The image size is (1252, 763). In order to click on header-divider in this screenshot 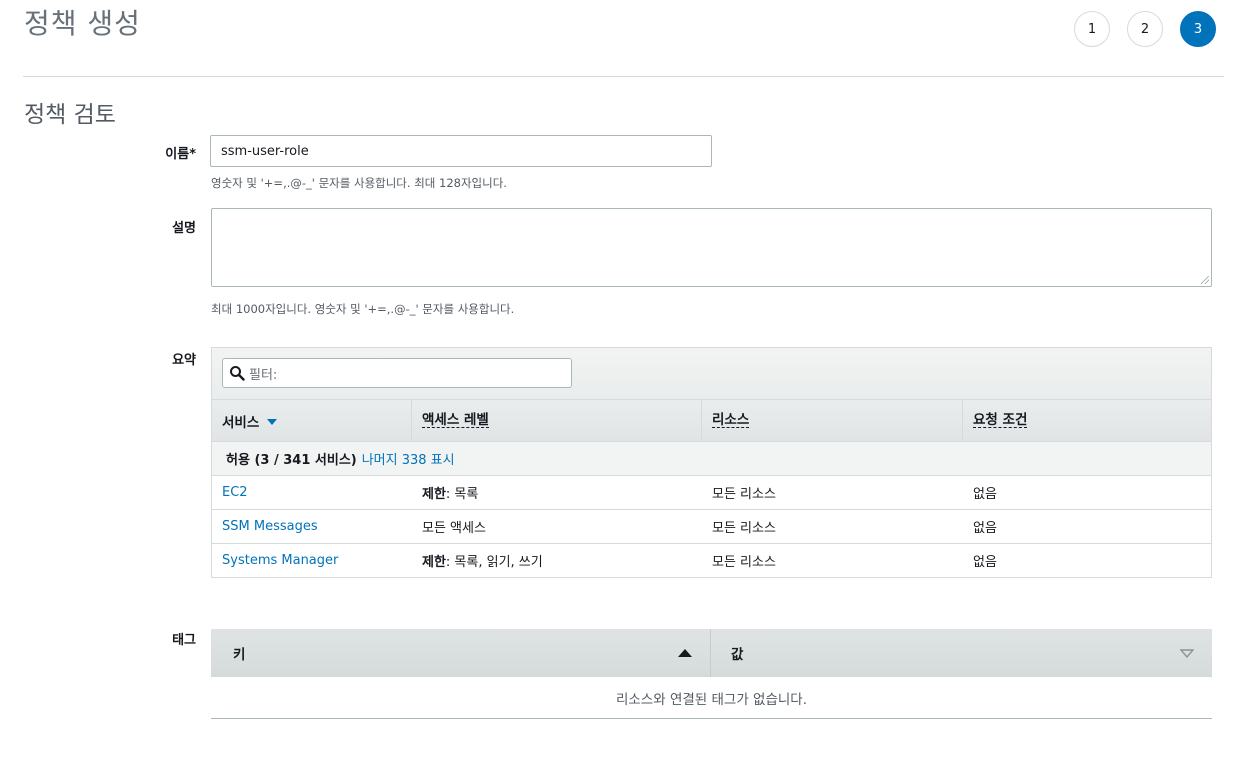, I will do `click(623, 76)`.